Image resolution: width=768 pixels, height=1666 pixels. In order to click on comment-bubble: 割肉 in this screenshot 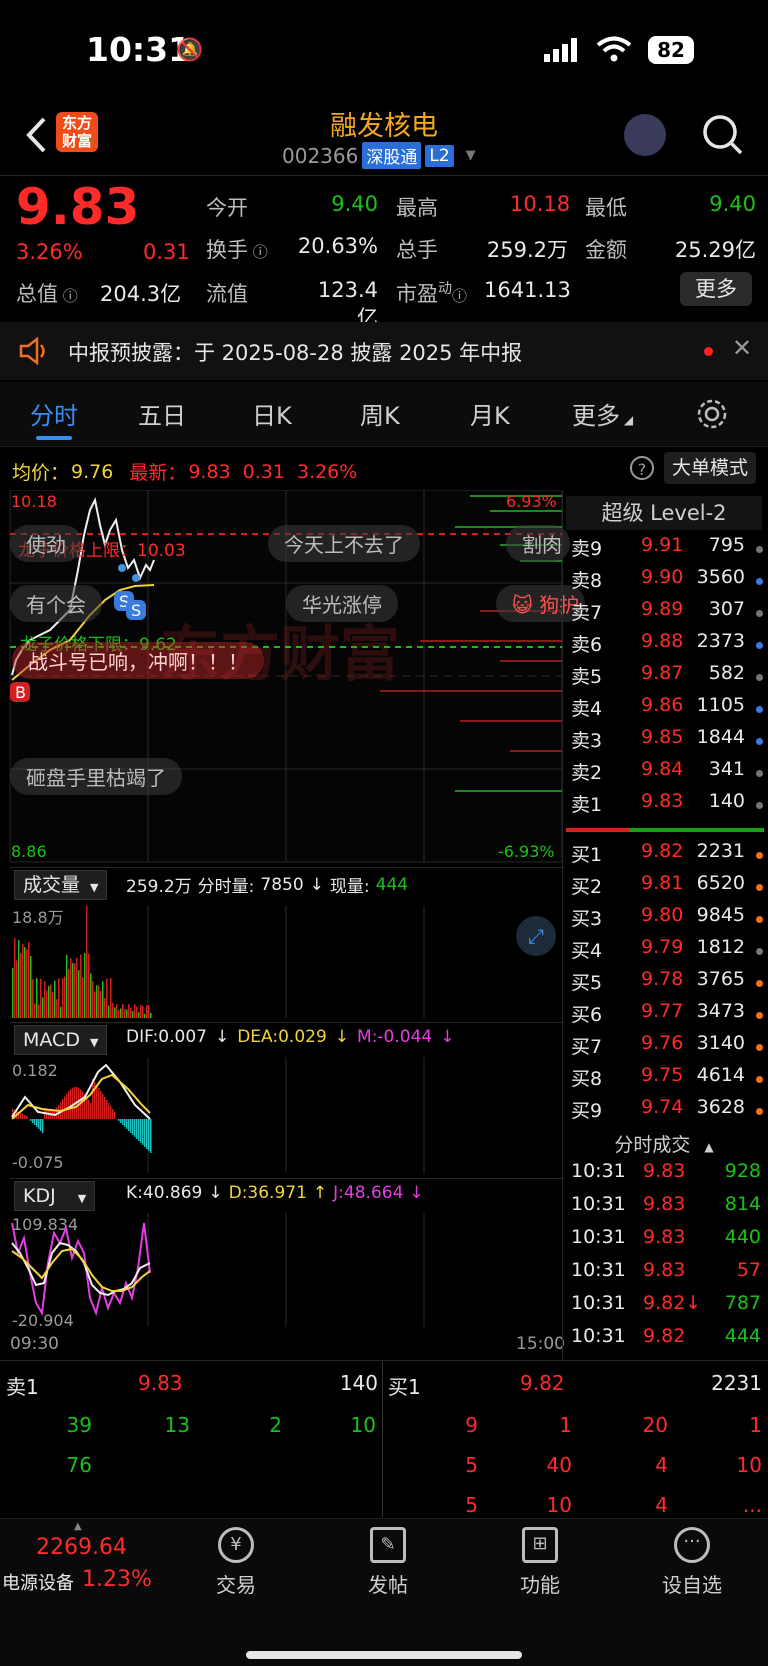, I will do `click(538, 543)`.